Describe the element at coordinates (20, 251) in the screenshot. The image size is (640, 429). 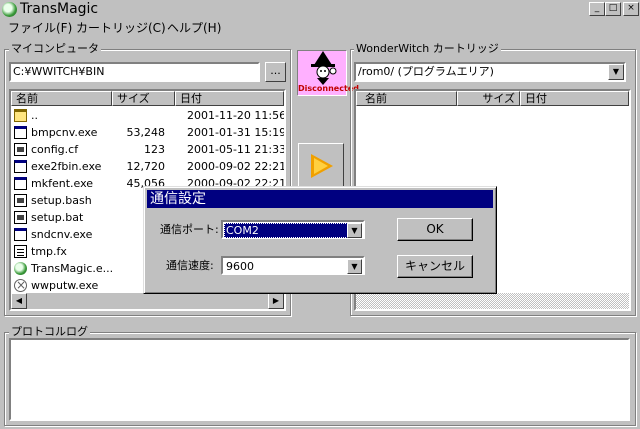
I see `txt-icon` at that location.